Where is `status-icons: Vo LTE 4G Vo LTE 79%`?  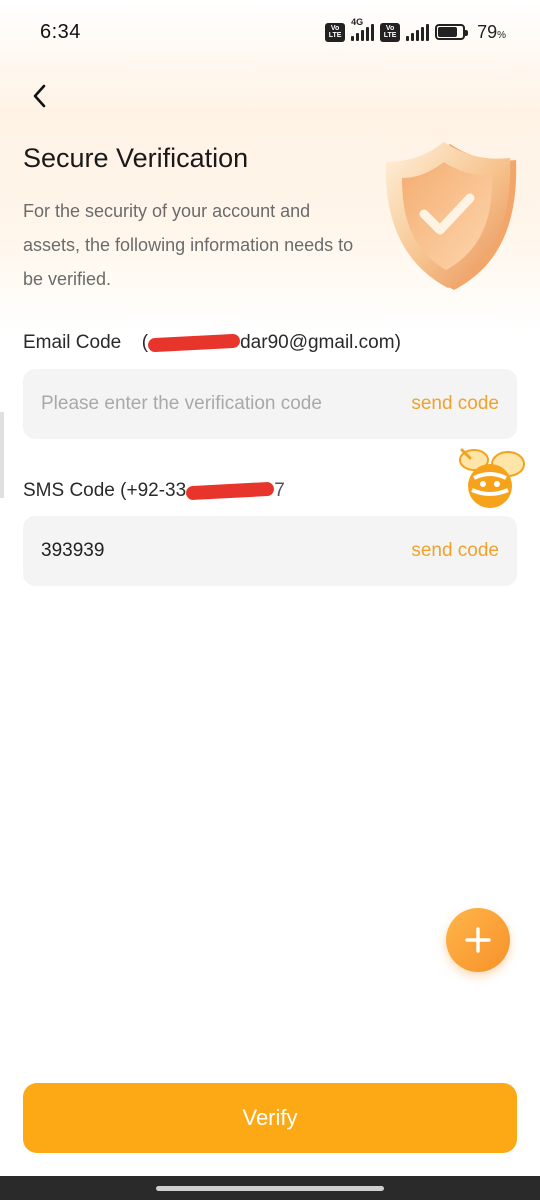 status-icons: Vo LTE 4G Vo LTE 79% is located at coordinates (415, 30).